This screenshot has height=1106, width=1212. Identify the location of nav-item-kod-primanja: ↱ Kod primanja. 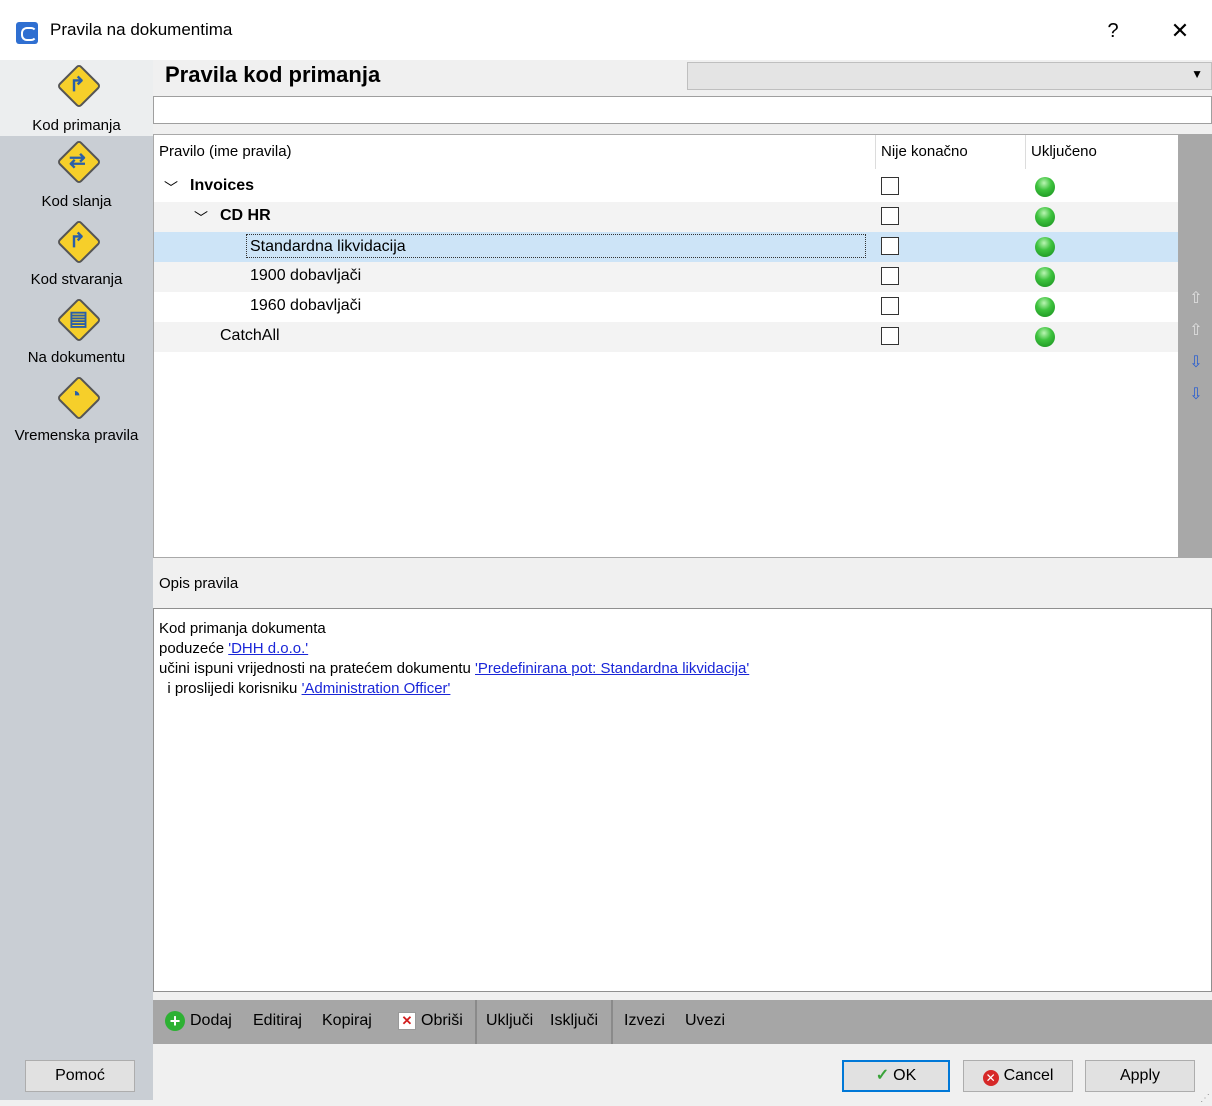
(76, 98).